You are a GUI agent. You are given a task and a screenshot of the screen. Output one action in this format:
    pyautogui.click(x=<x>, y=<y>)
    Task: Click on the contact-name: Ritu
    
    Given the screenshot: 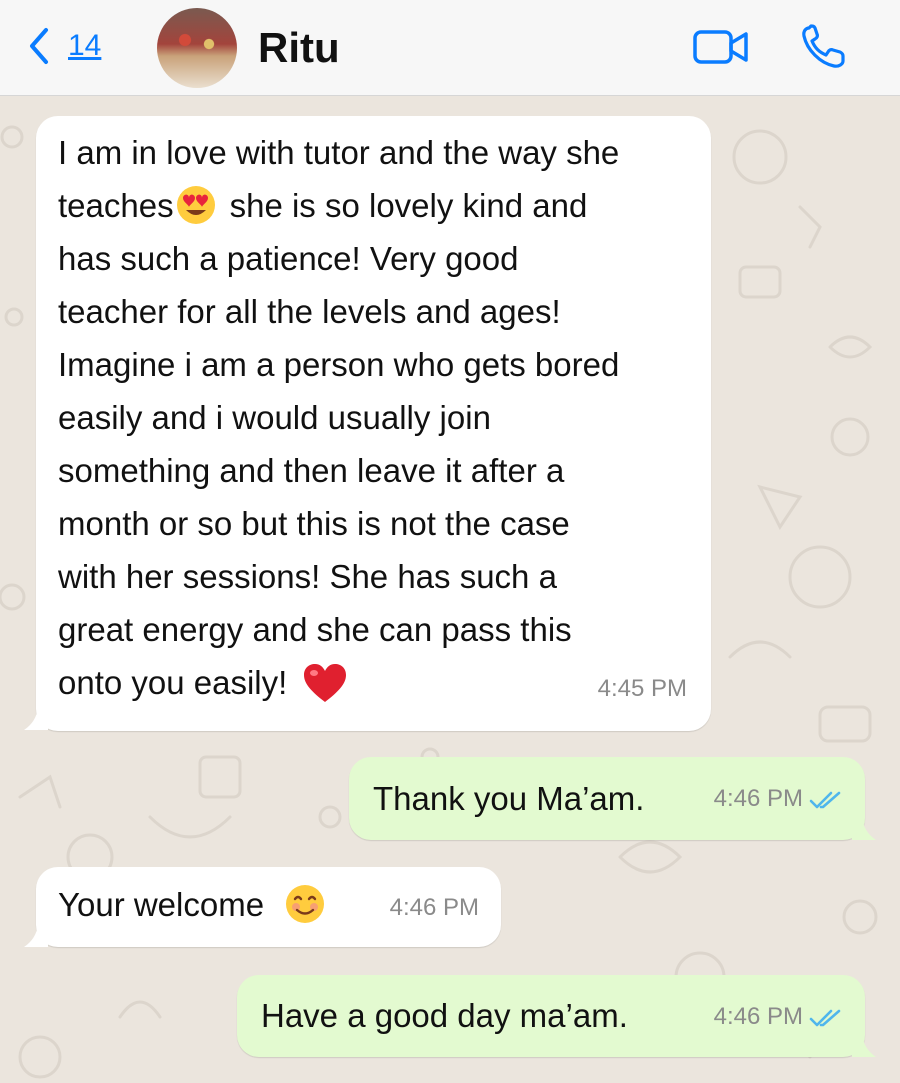 What is the action you would take?
    pyautogui.click(x=299, y=48)
    